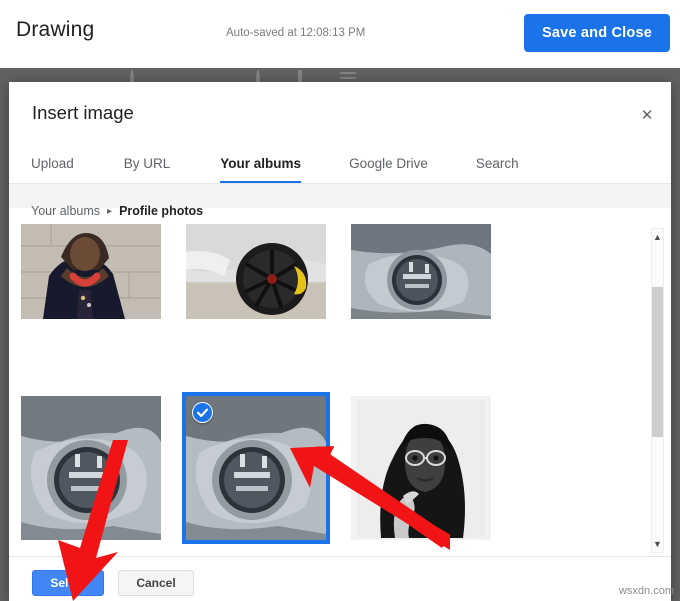  I want to click on watermark: wsxdn.com, so click(646, 591).